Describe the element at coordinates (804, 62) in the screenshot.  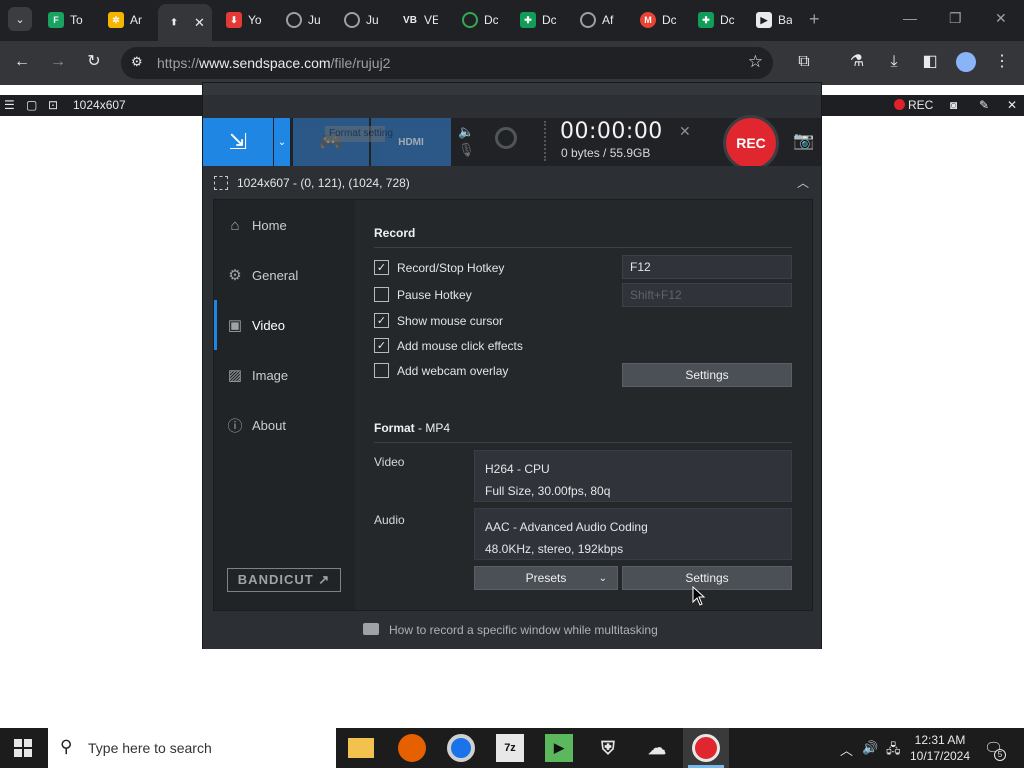
I see `extensions-icon: ⧉` at that location.